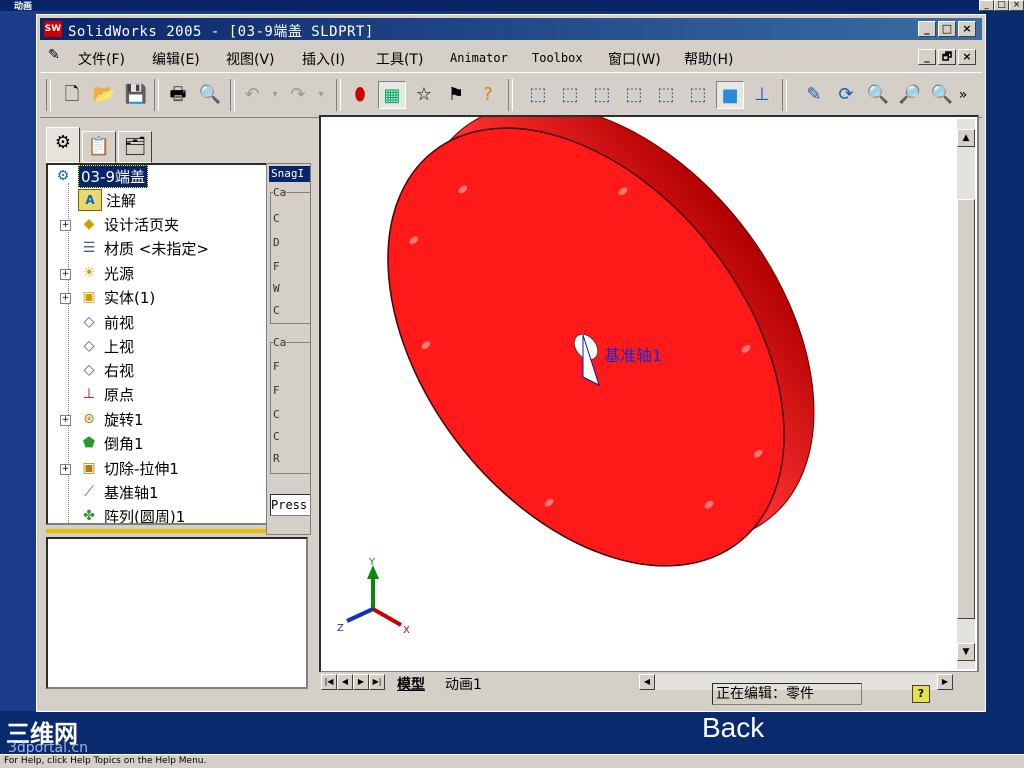 The image size is (1024, 768). What do you see at coordinates (106, 322) in the screenshot?
I see `tree-item-front-plane: ◇ 前视` at bounding box center [106, 322].